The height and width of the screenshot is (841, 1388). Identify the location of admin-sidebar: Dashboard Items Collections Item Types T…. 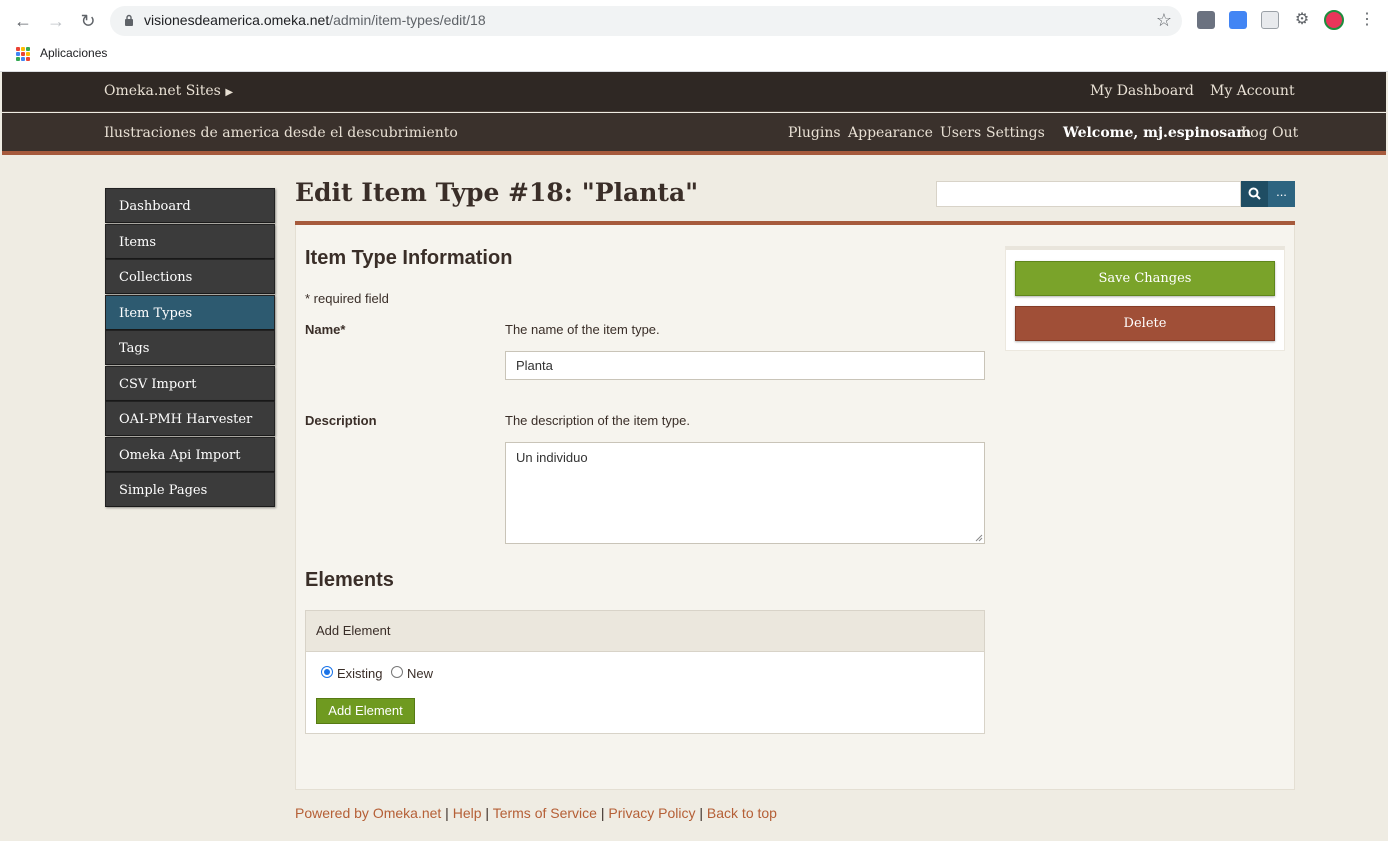
(190, 348).